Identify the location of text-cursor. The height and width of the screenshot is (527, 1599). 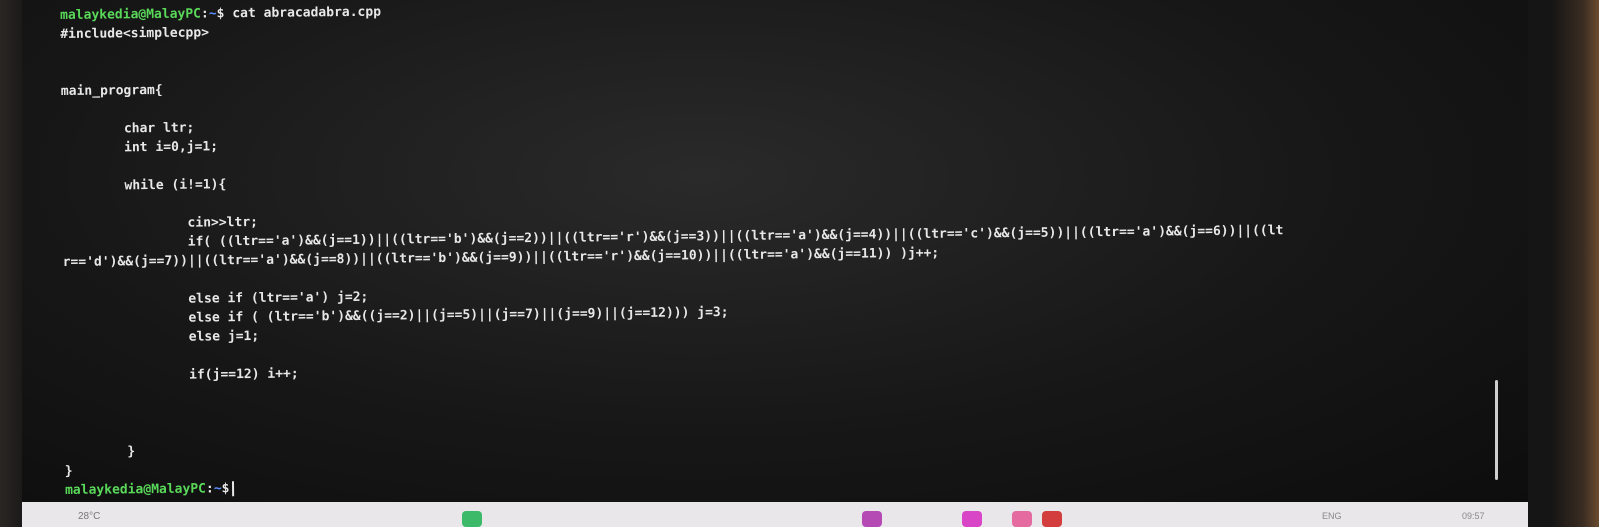
(233, 489).